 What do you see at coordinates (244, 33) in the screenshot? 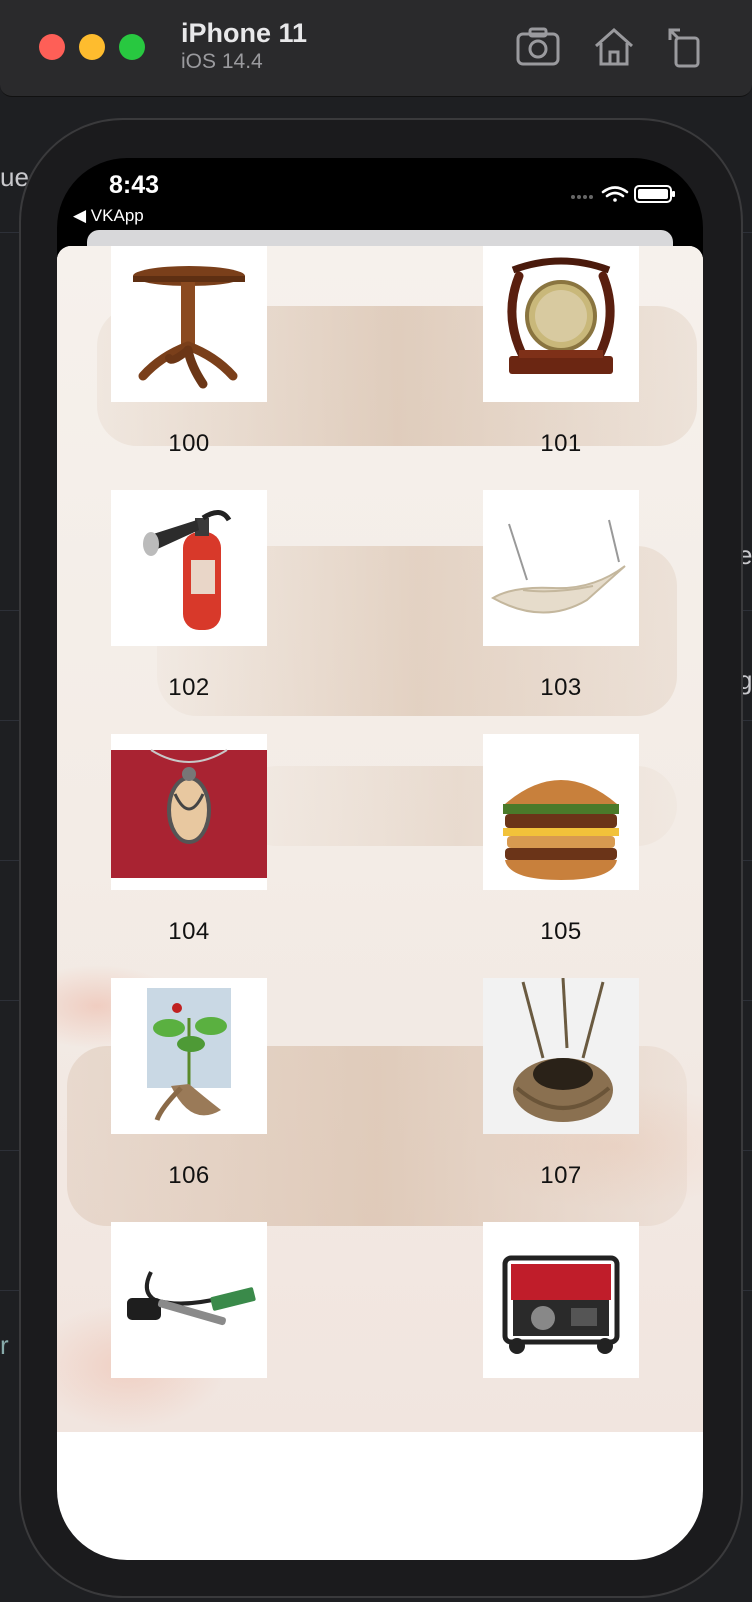
I see `device-name: iPhone 11` at bounding box center [244, 33].